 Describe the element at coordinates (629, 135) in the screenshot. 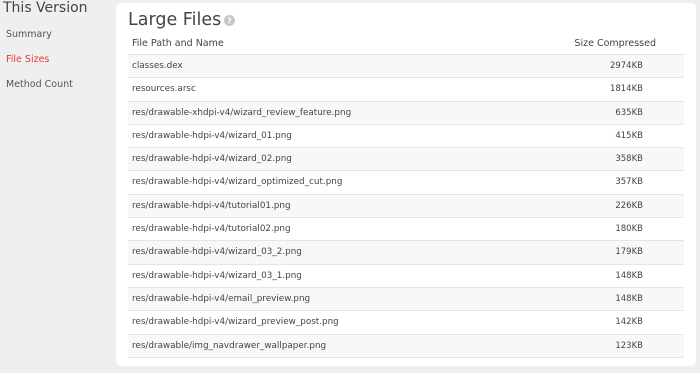

I see `file-size-cell: 415KB` at that location.